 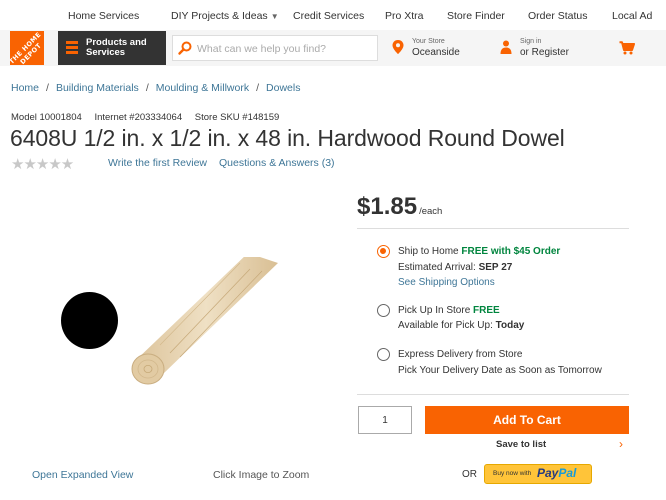 I want to click on home-depot-logo: THE HOME DEPOT, so click(x=27, y=48).